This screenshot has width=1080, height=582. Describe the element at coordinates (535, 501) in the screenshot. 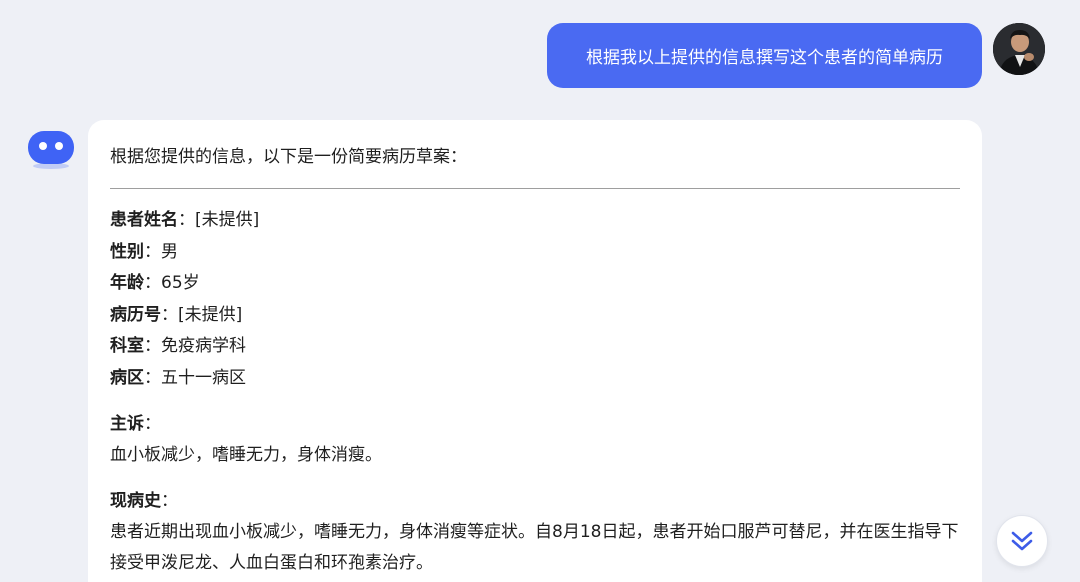

I see `present-illness-heading: 现病史：` at that location.